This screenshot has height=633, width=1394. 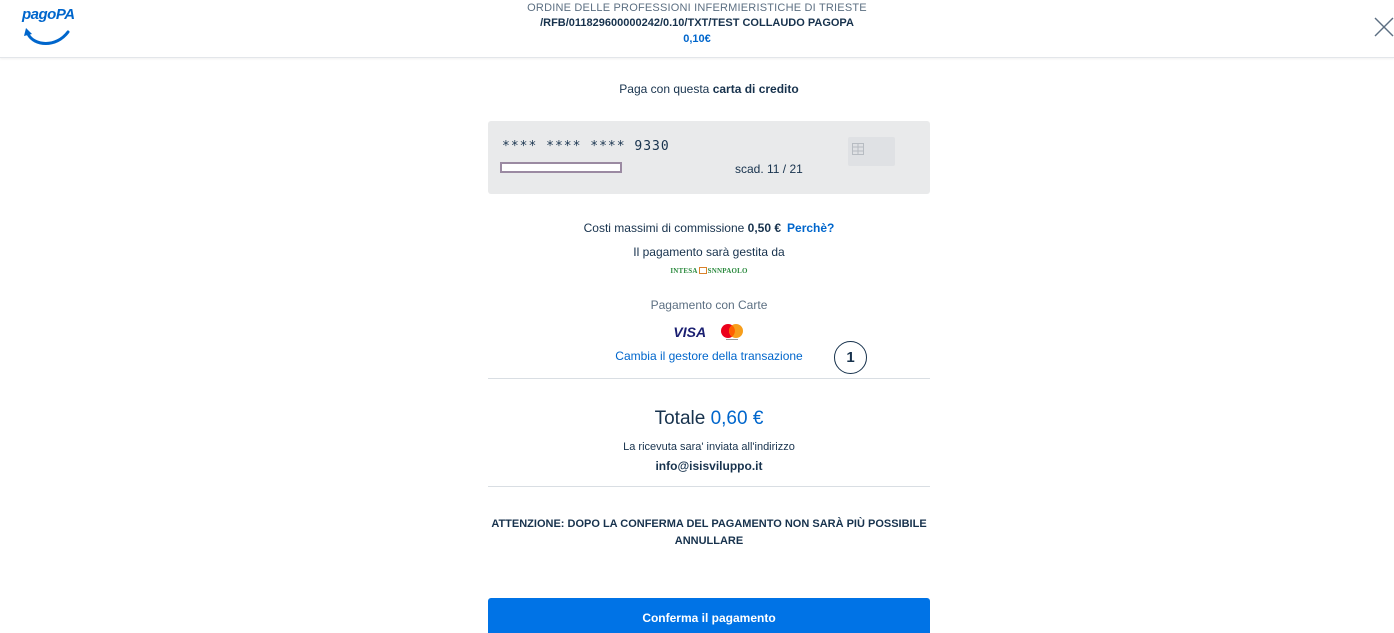 I want to click on total-amount: Totale 0,60 €, so click(x=709, y=419).